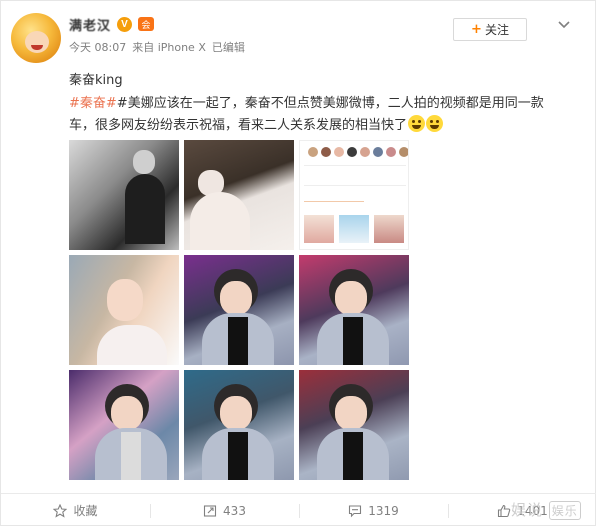 The height and width of the screenshot is (526, 596). What do you see at coordinates (504, 510) in the screenshot?
I see `thumbs-up-icon` at bounding box center [504, 510].